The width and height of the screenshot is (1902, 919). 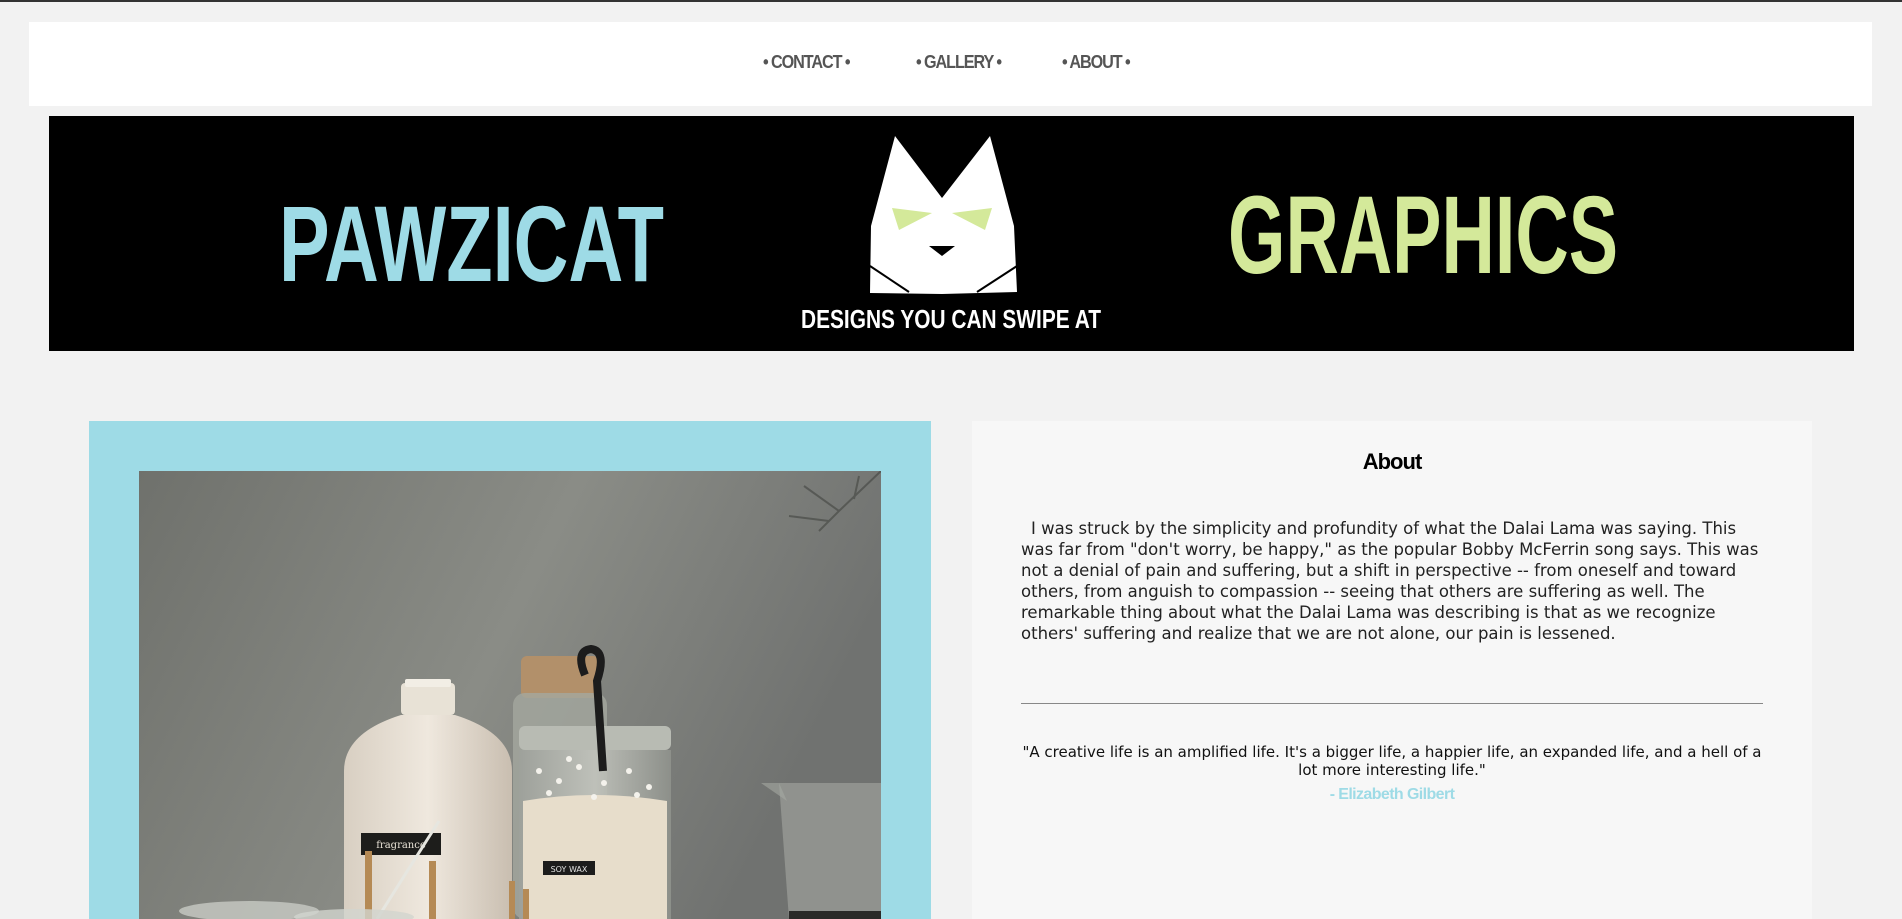 I want to click on nav-about-link: • ABOUT •, so click(x=1096, y=62).